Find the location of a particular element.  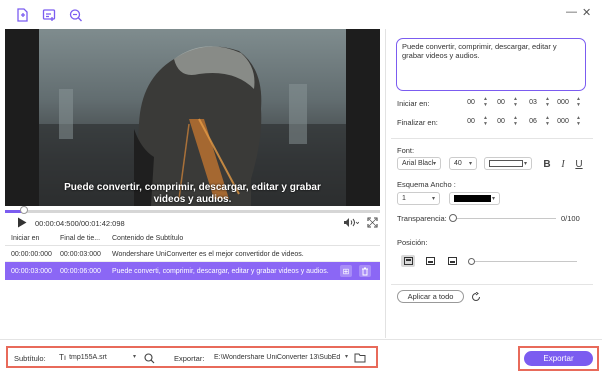

subtitle-file-label: Subtítulo: is located at coordinates (30, 358).